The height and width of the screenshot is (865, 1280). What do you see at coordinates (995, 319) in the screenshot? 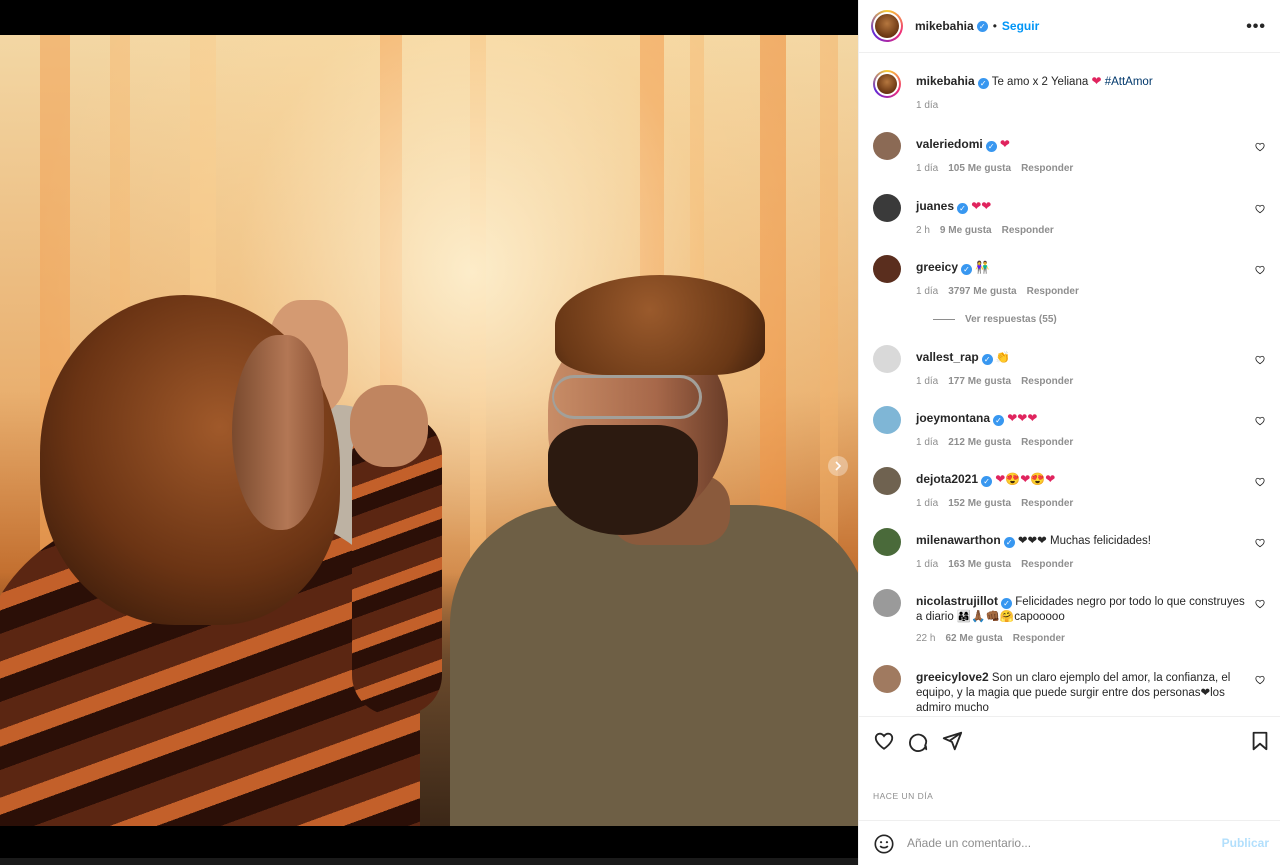
I see `view-replies-button: Ver respuestas (55)` at bounding box center [995, 319].